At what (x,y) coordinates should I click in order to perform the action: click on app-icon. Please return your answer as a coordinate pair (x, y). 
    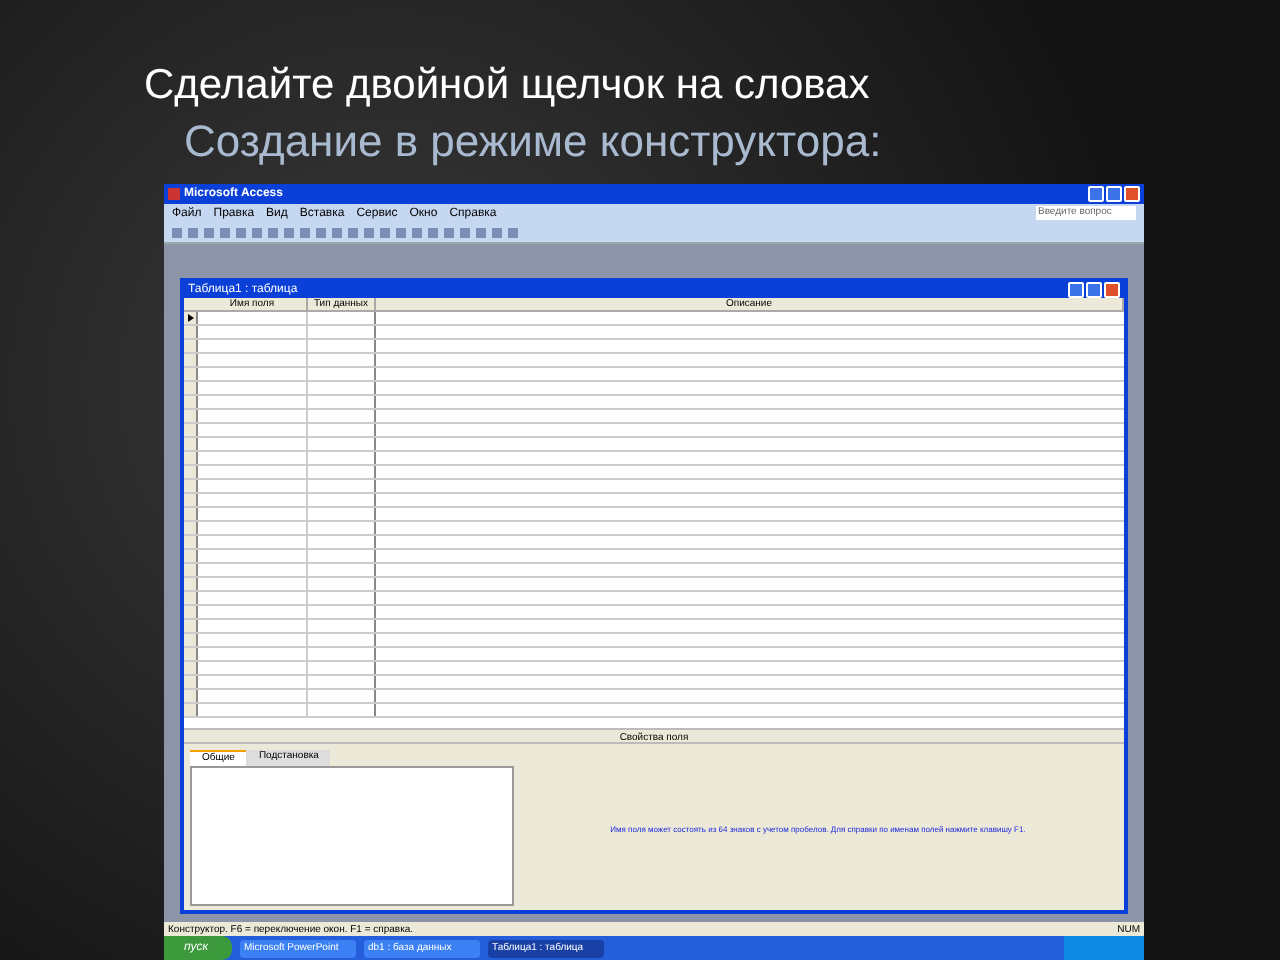
    Looking at the image, I should click on (174, 194).